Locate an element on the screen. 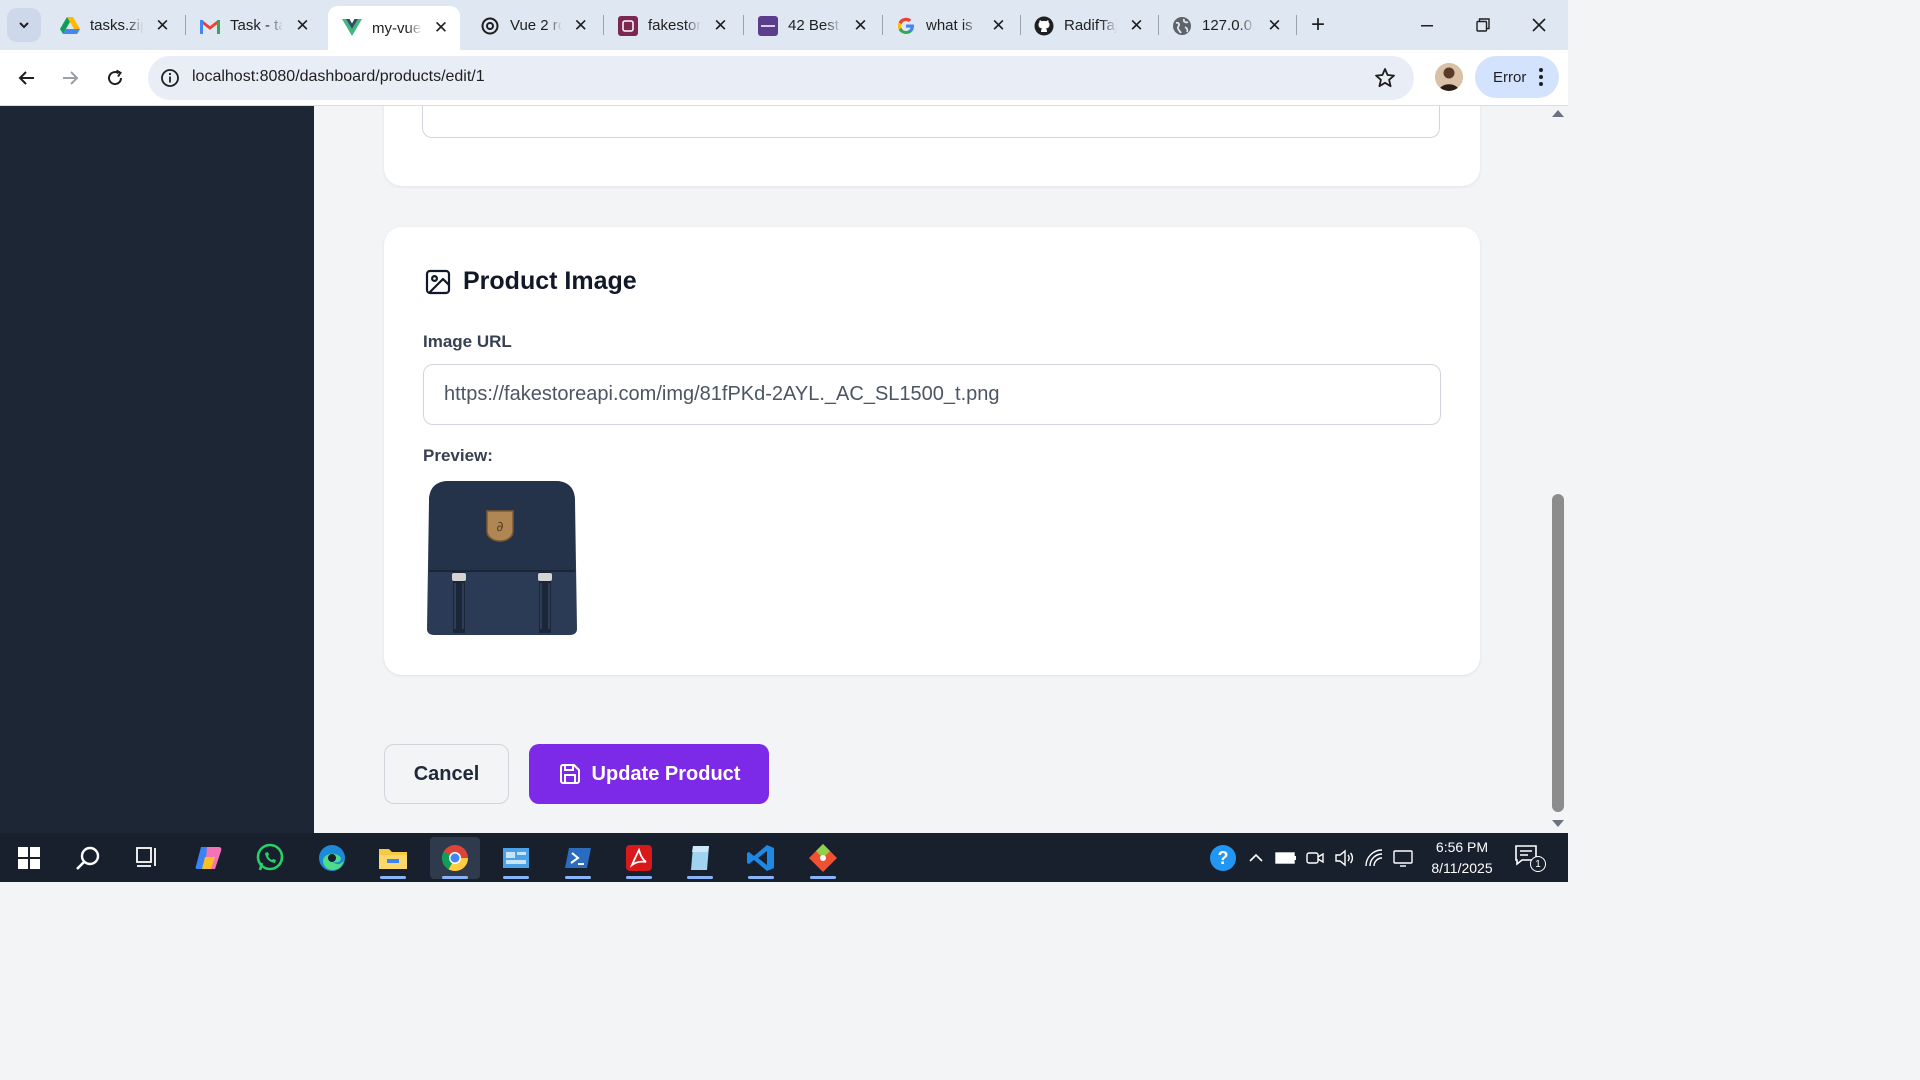 The height and width of the screenshot is (1080, 1920). windows-start-icon is located at coordinates (29, 858).